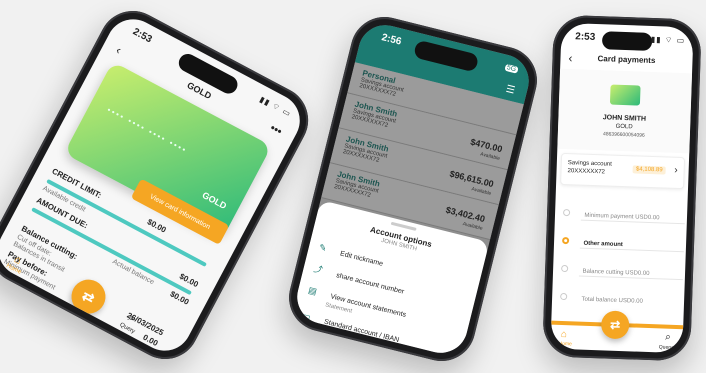  What do you see at coordinates (625, 111) in the screenshot?
I see `card-summary-area` at bounding box center [625, 111].